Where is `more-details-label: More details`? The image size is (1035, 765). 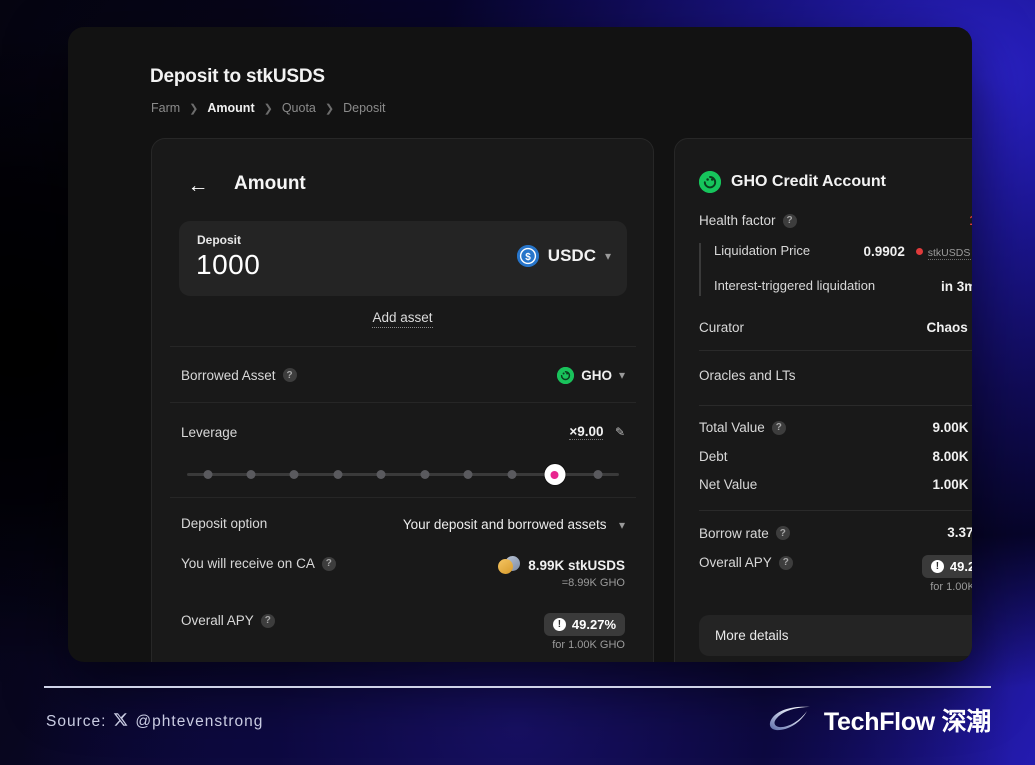 more-details-label: More details is located at coordinates (752, 635).